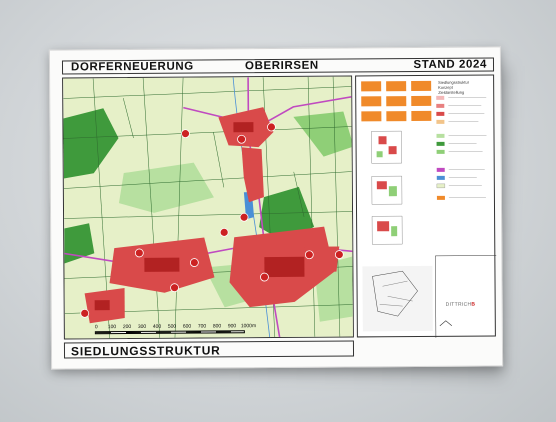 The image size is (556, 422). What do you see at coordinates (145, 351) in the screenshot?
I see `bottom-title: SIEDLUNGSSTRUKTUR` at bounding box center [145, 351].